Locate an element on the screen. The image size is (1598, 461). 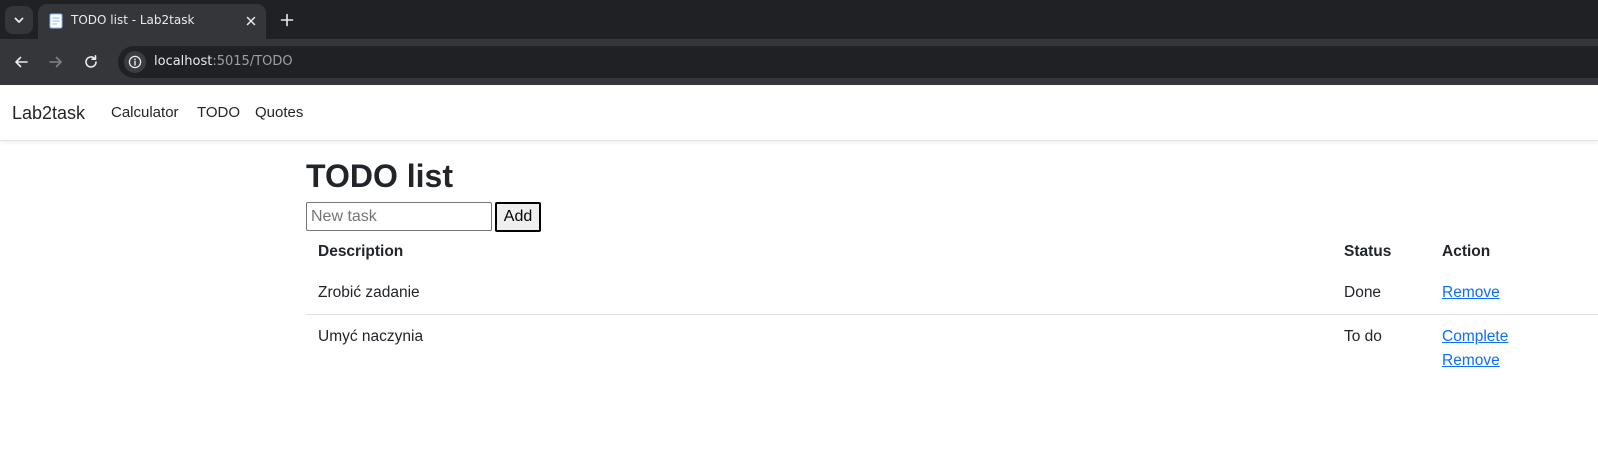
reload-button is located at coordinates (91, 62).